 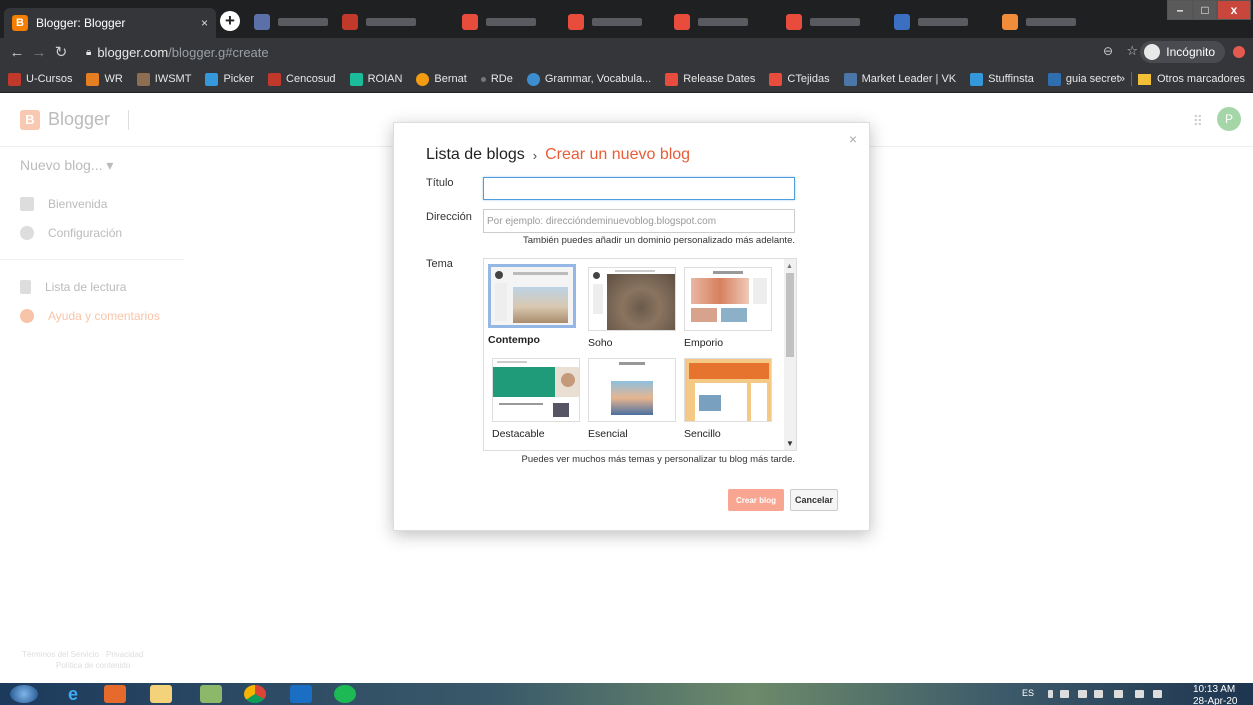 What do you see at coordinates (608, 434) in the screenshot?
I see `theme-name: Esencial` at bounding box center [608, 434].